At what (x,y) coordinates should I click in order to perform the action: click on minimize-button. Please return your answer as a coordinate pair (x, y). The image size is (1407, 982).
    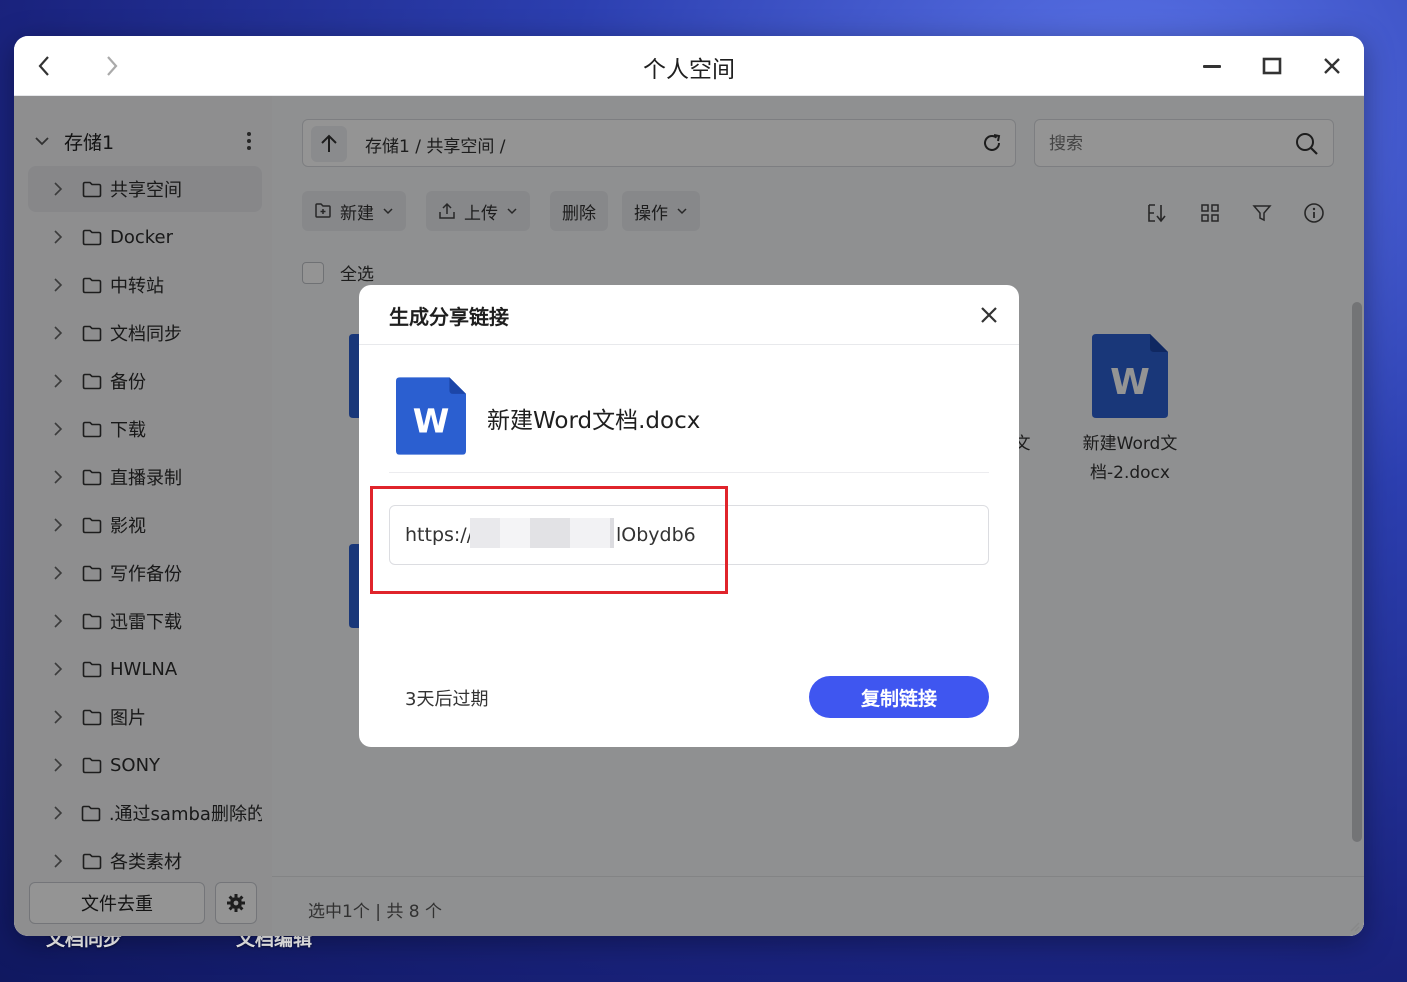
    Looking at the image, I should click on (1212, 66).